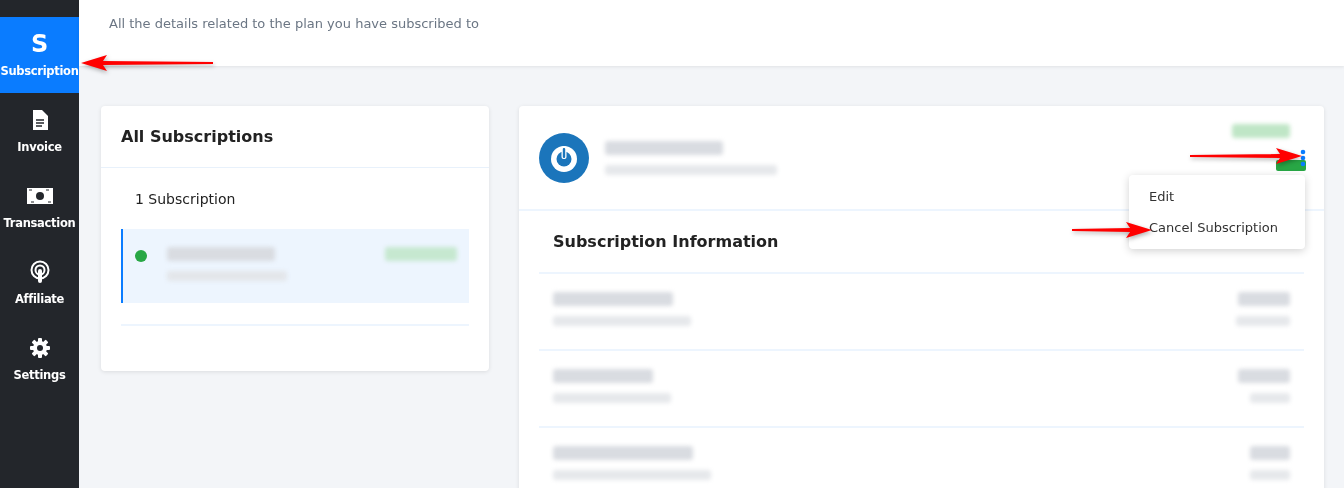 The image size is (1344, 488). I want to click on sidebar-item: S Subscription, so click(39, 55).